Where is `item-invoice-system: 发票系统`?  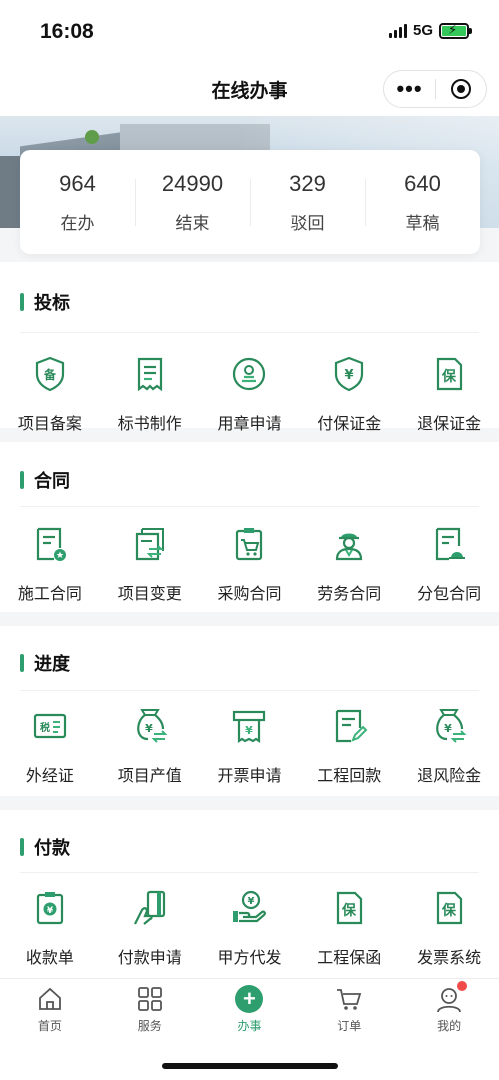 item-invoice-system: 发票系统 is located at coordinates (449, 928).